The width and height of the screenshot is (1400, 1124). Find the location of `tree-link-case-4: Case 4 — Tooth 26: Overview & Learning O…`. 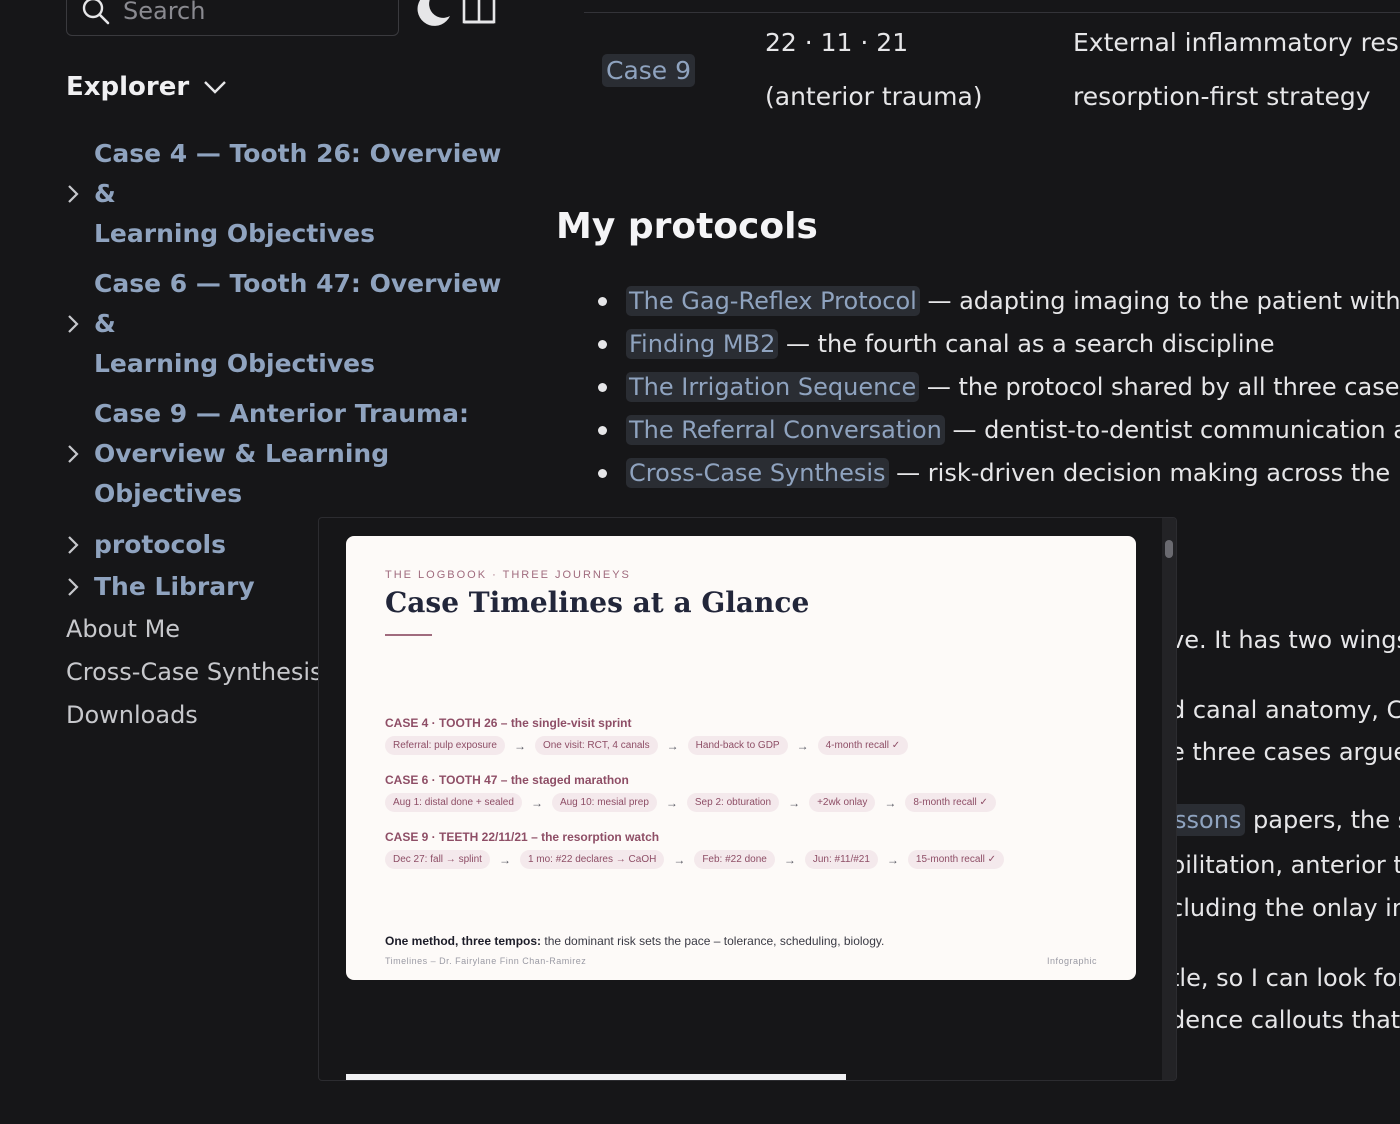

tree-link-case-4: Case 4 — Tooth 26: Overview & Learning O… is located at coordinates (300, 194).